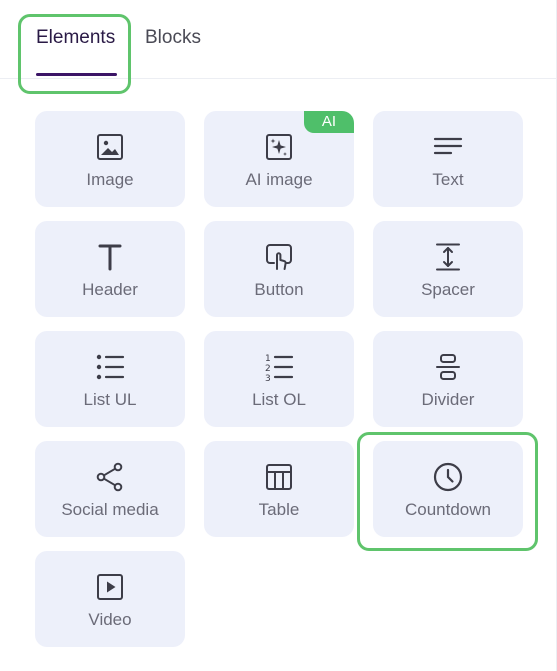  I want to click on tile-ai-image: AI AI image, so click(279, 159).